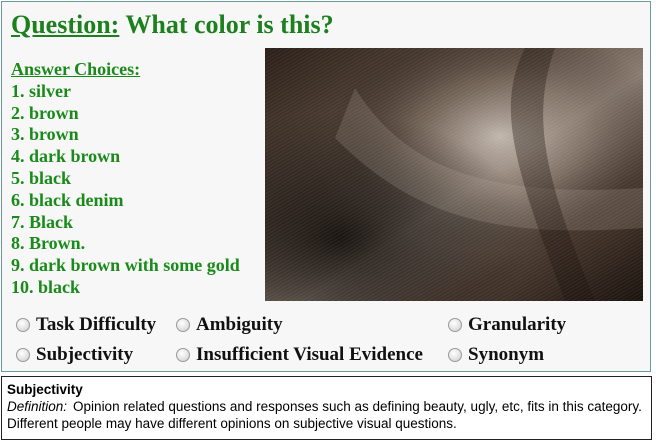 This screenshot has height=442, width=656. What do you see at coordinates (41, 90) in the screenshot?
I see `answer-item: 1. silver` at bounding box center [41, 90].